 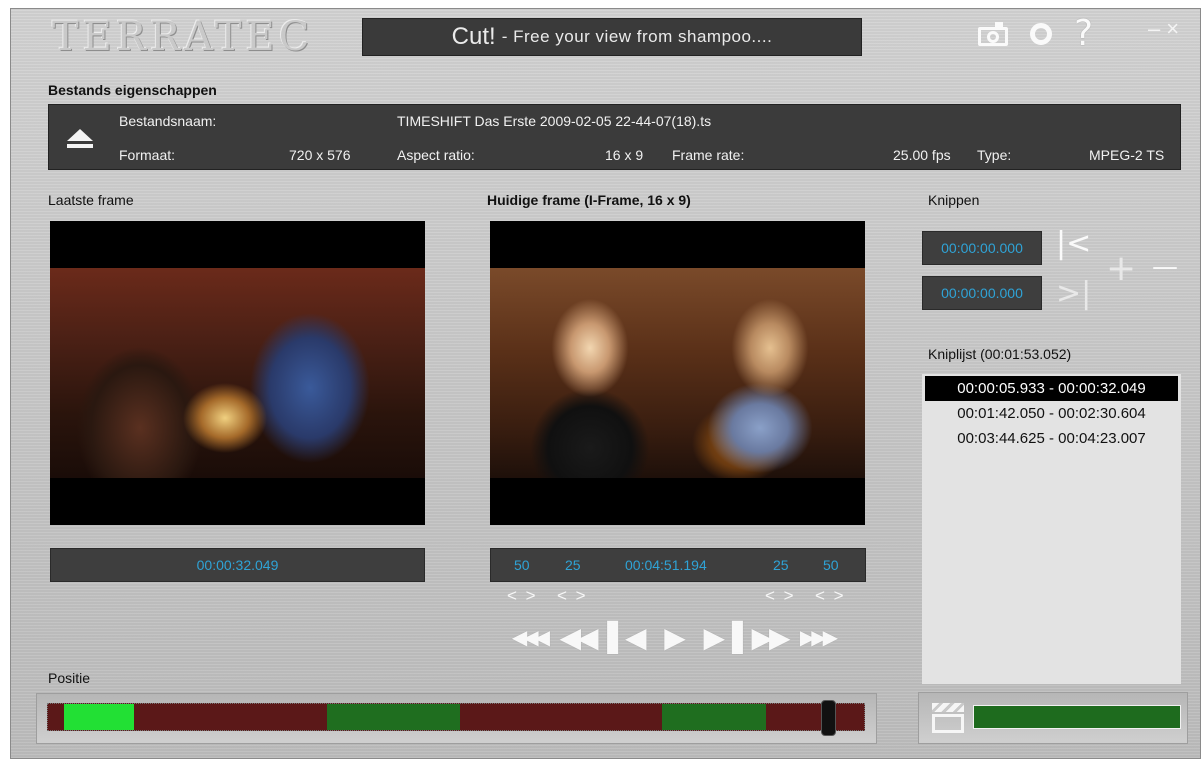 I want to click on framerate-label: Frame rate:, so click(x=708, y=155).